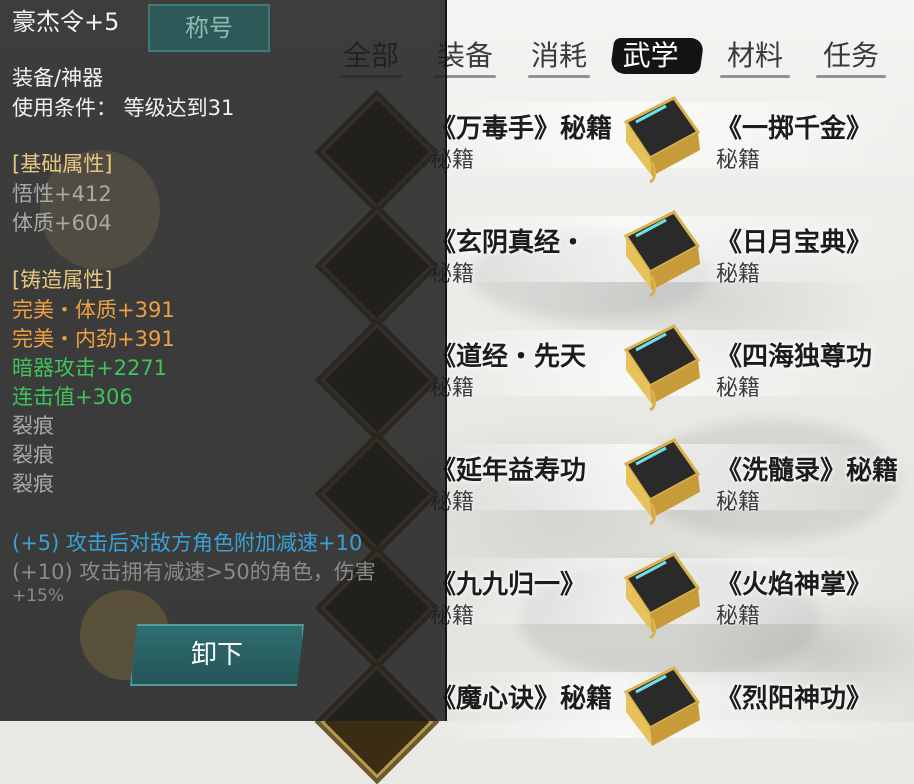  I want to click on base-stat: 悟性+412, so click(62, 194).